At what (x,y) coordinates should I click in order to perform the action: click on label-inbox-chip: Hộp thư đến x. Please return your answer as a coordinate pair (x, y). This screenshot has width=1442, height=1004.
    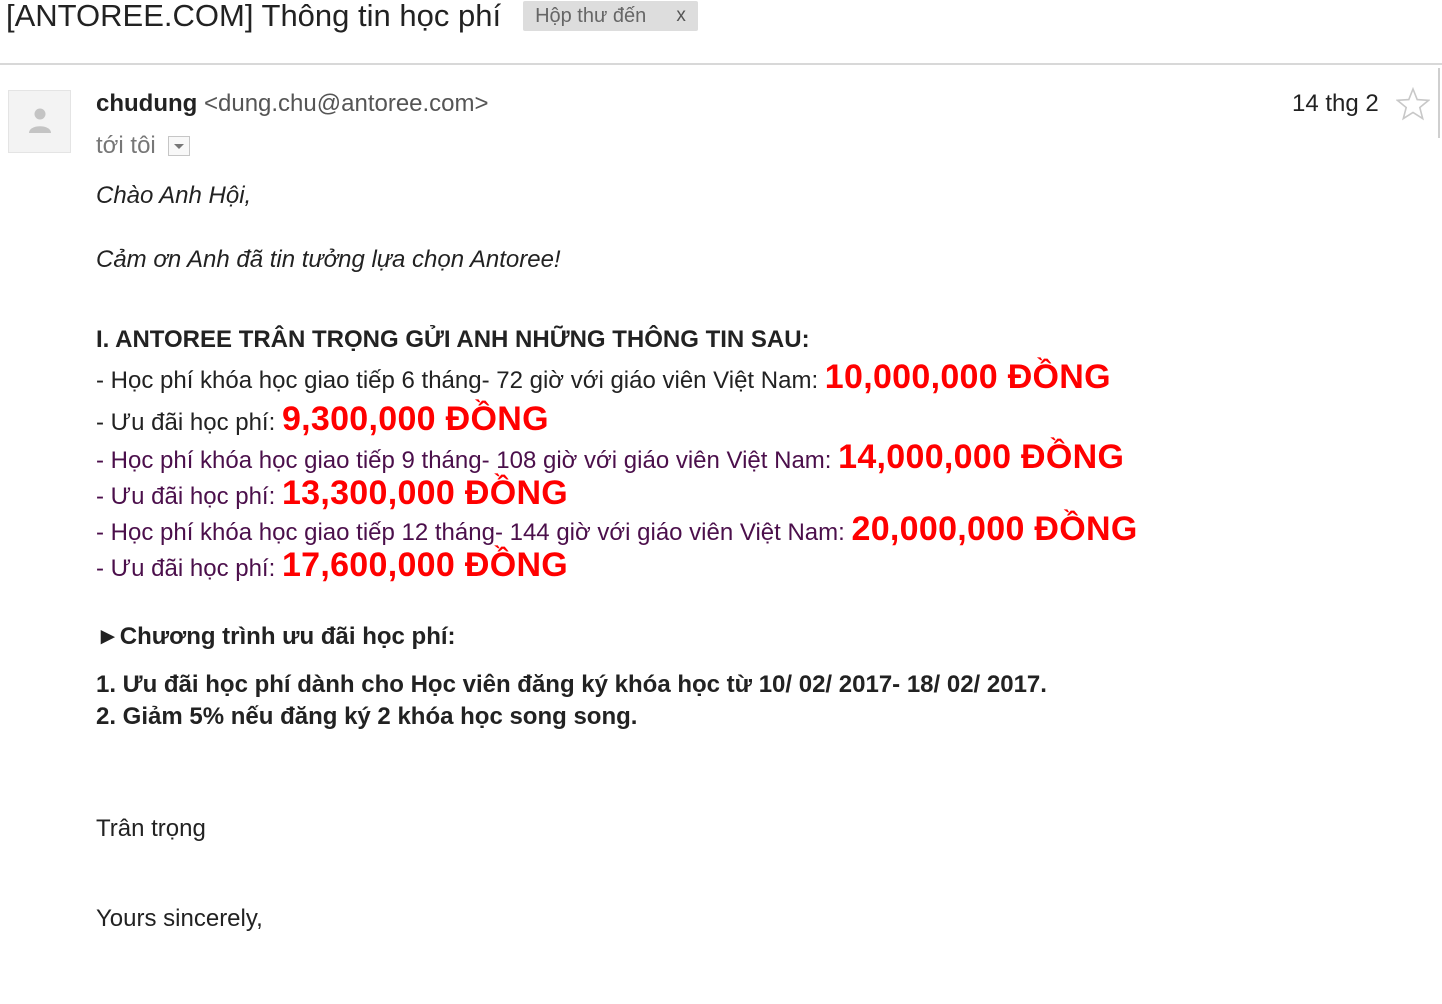
    Looking at the image, I should click on (610, 16).